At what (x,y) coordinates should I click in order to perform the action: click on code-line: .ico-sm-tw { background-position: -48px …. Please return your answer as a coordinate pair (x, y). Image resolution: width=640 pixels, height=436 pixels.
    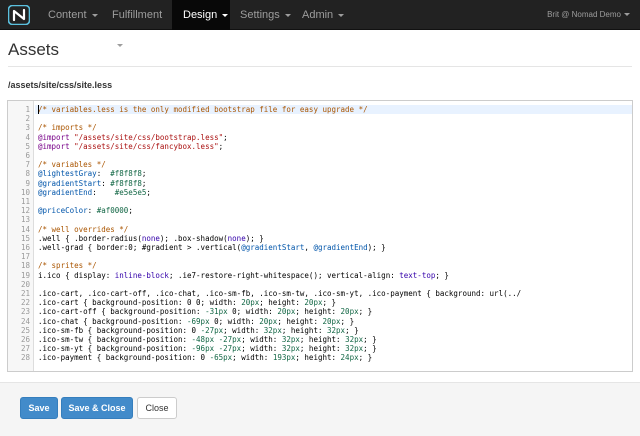
    Looking at the image, I should click on (207, 339).